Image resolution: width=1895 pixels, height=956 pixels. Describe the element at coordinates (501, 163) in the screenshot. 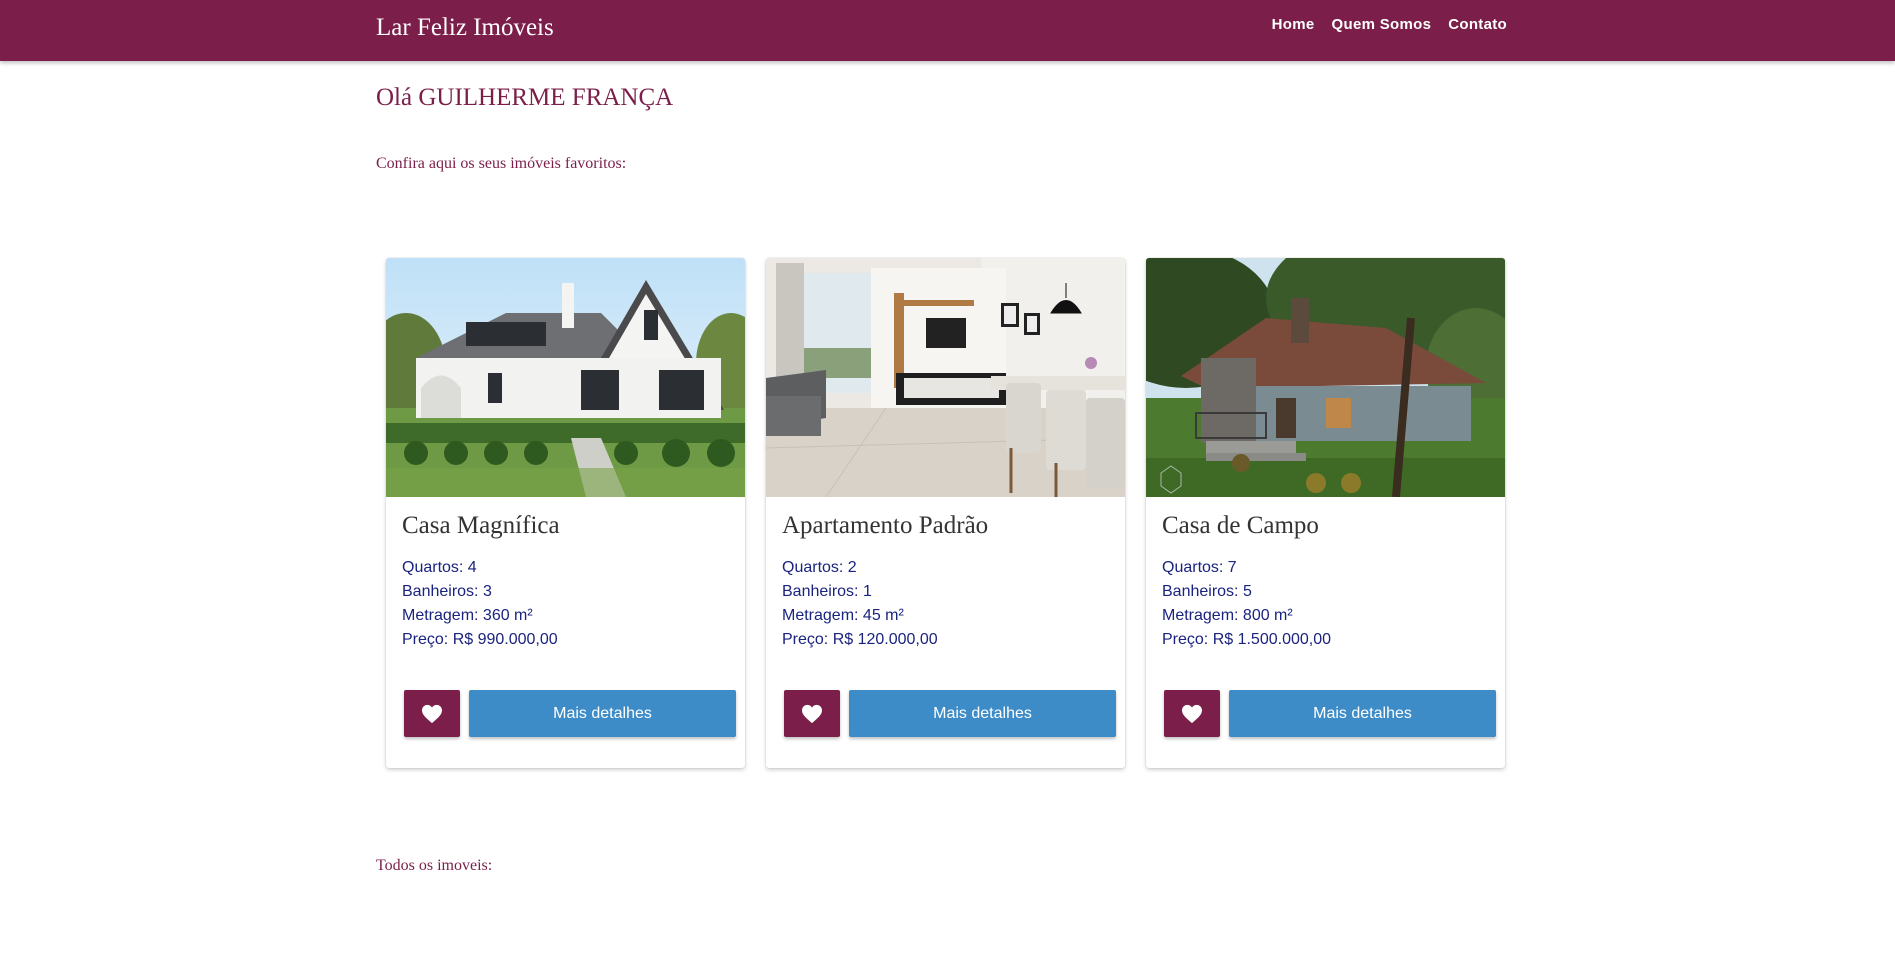

I see `favorites-intro: Confira aqui os seus imóveis favoritos:` at that location.